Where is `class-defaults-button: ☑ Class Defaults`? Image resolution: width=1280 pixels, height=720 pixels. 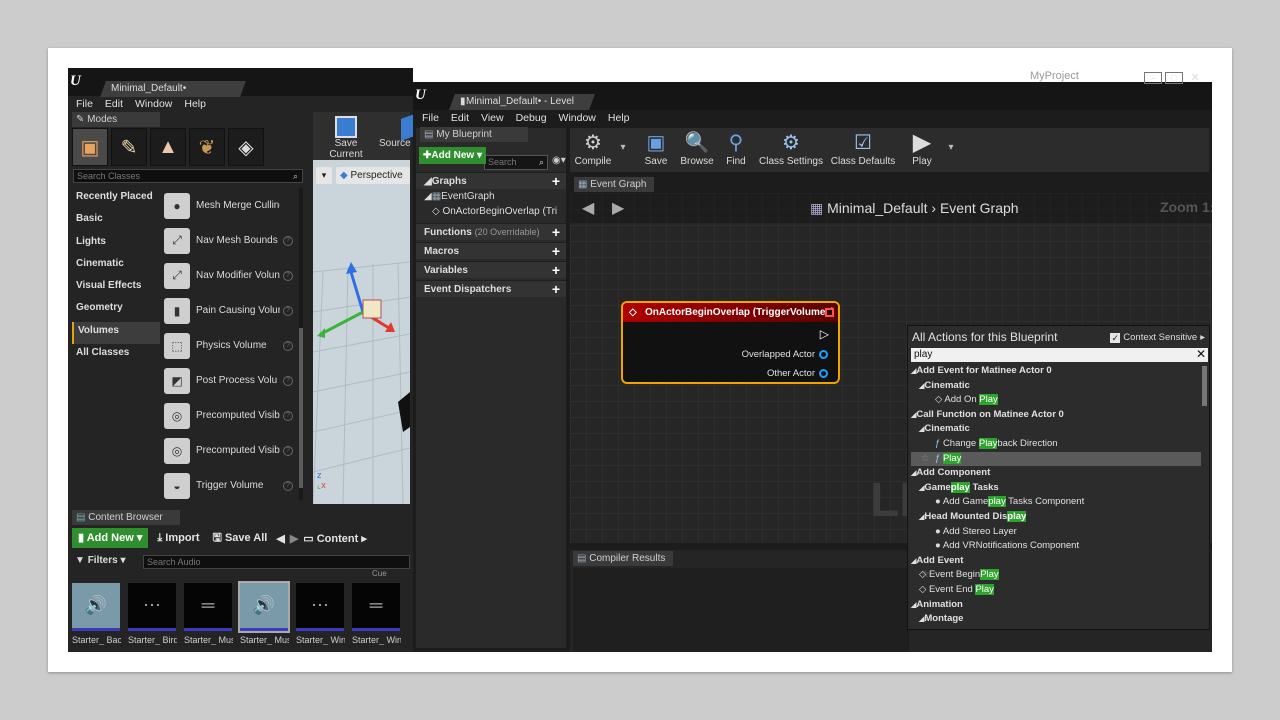
class-defaults-button: ☑ Class Defaults is located at coordinates (863, 150).